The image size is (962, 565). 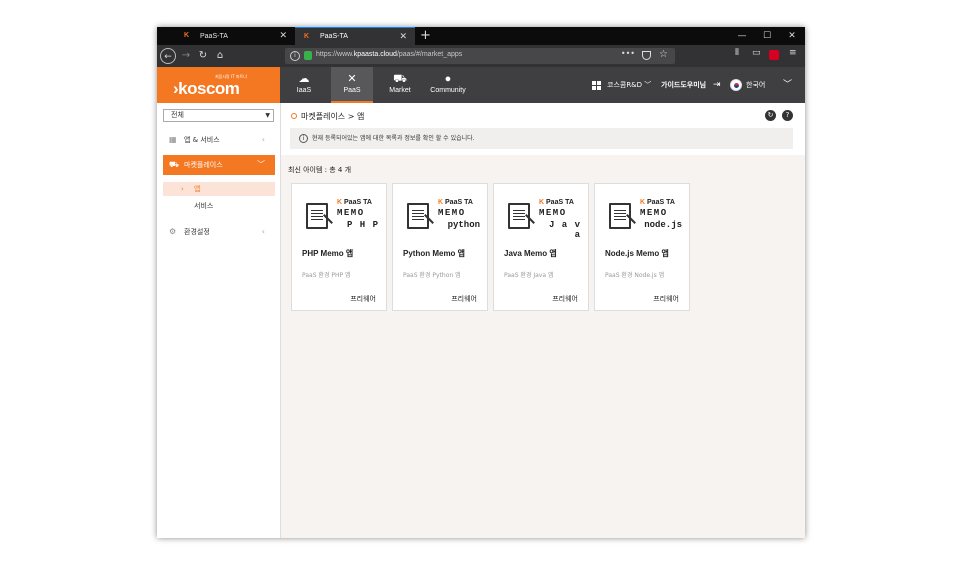 I want to click on window-close-icon: ✕, so click(x=792, y=36).